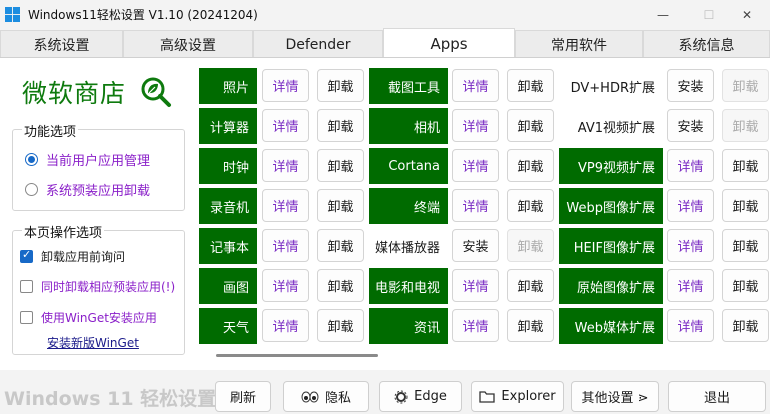 This screenshot has height=414, width=770. What do you see at coordinates (706, 44) in the screenshot?
I see `tab-system-info: 系统信息` at bounding box center [706, 44].